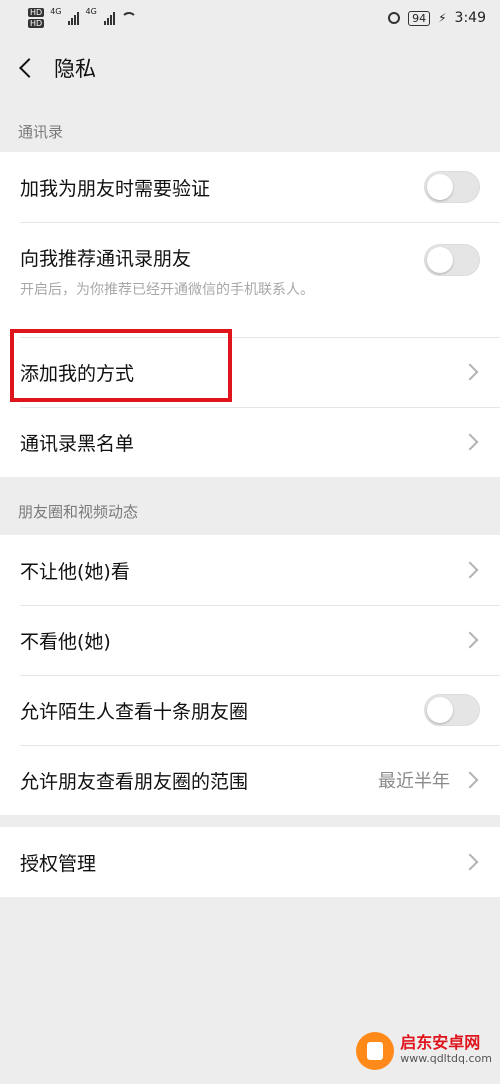 This screenshot has width=500, height=1084. Describe the element at coordinates (77, 443) in the screenshot. I see `blacklist-label: 通讯录黑名单` at that location.